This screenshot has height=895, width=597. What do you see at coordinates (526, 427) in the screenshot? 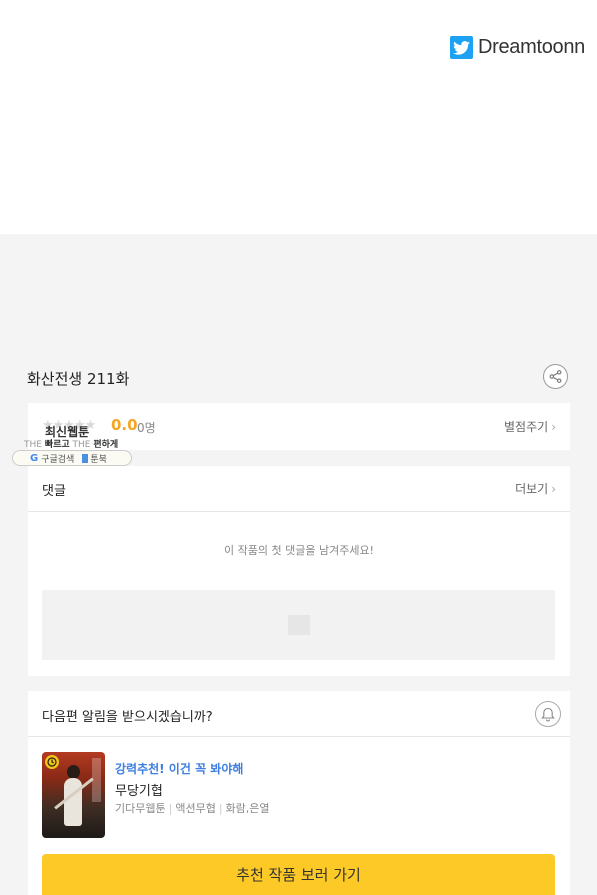
I see `rate-button-label: 별점주기` at bounding box center [526, 427].